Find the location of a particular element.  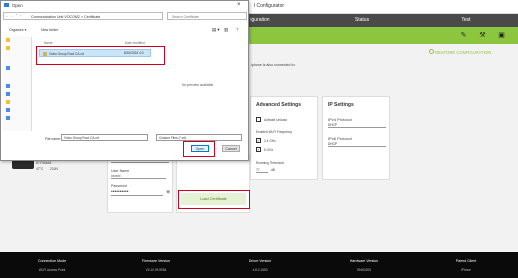

freq-5-label: 5 GHz is located at coordinates (269, 150).